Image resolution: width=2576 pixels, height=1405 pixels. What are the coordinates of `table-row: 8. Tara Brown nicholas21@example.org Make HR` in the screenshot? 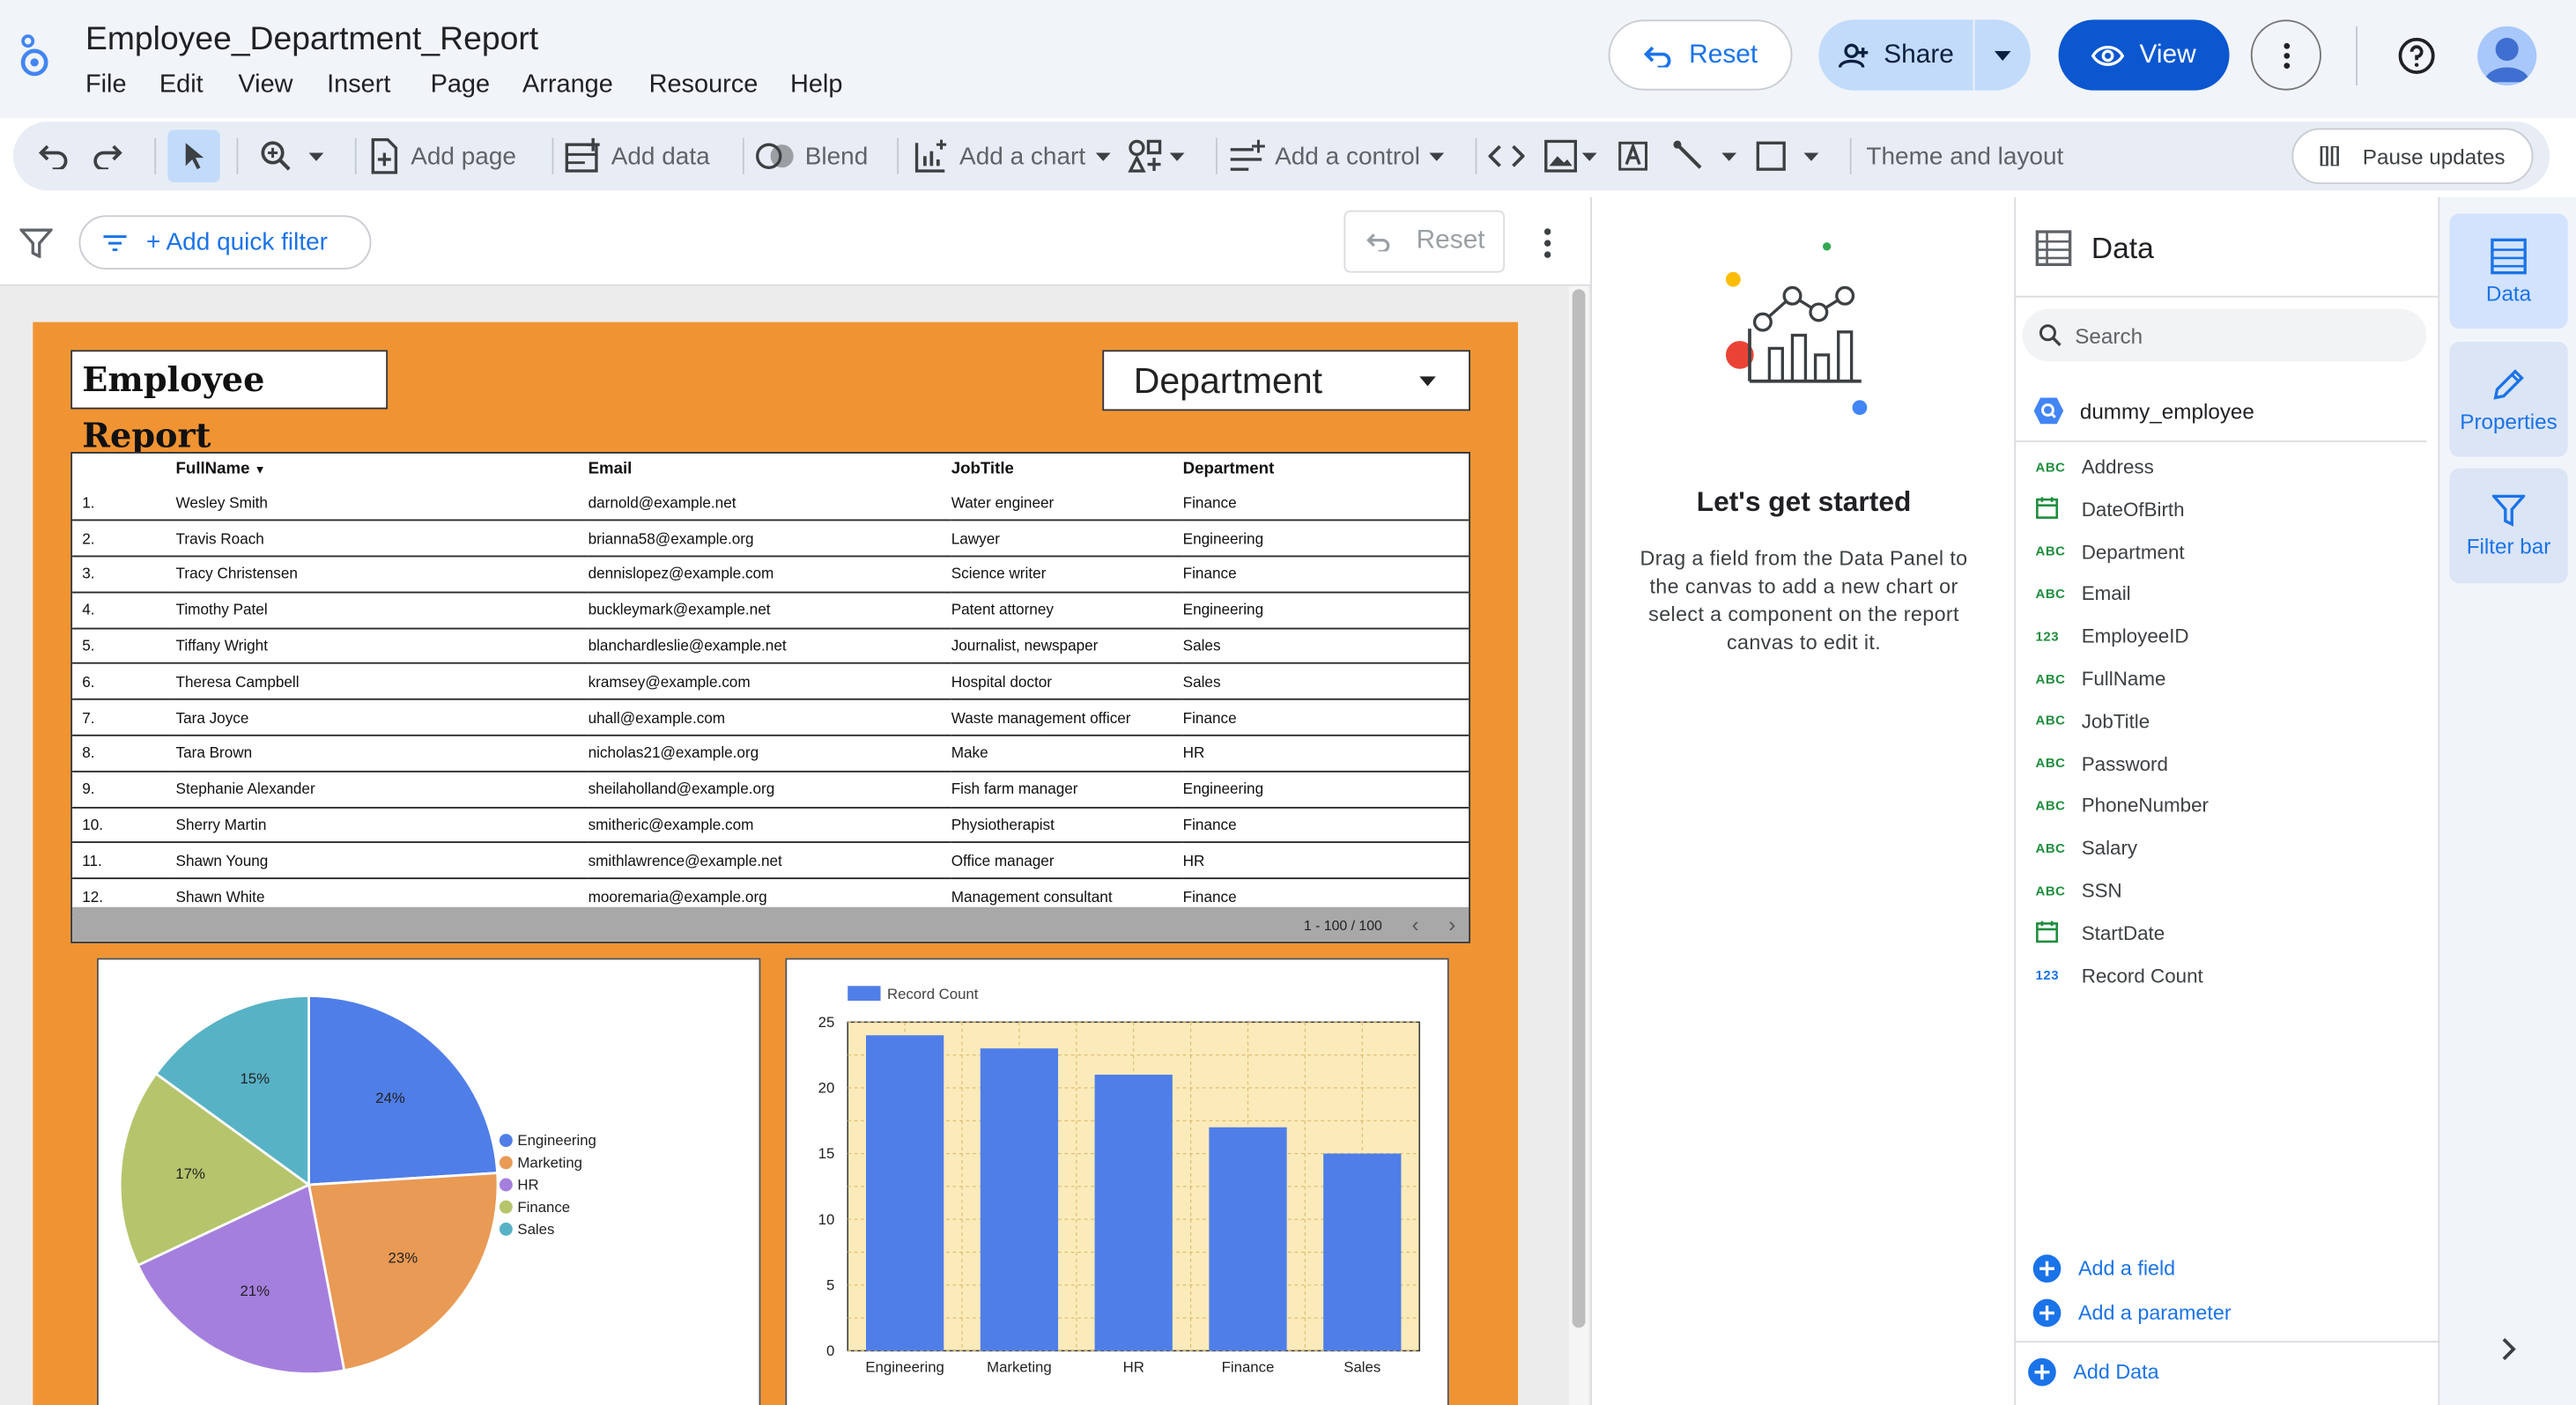 It's located at (771, 754).